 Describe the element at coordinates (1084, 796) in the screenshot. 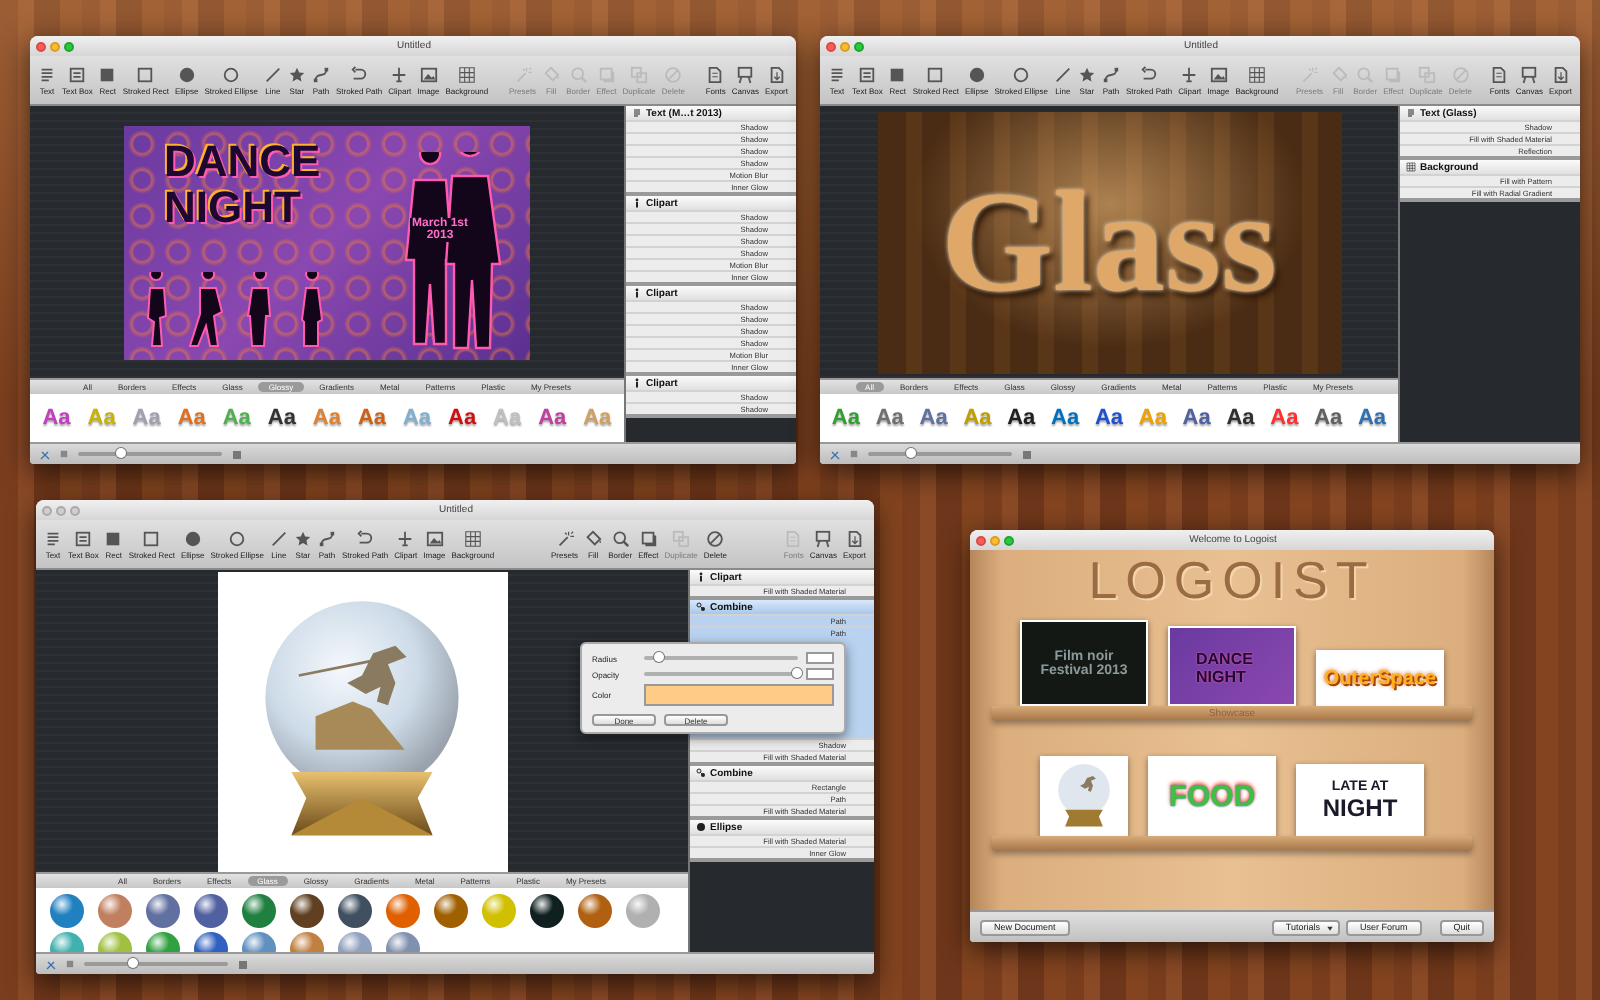

I see `showcase-thumbnail` at that location.